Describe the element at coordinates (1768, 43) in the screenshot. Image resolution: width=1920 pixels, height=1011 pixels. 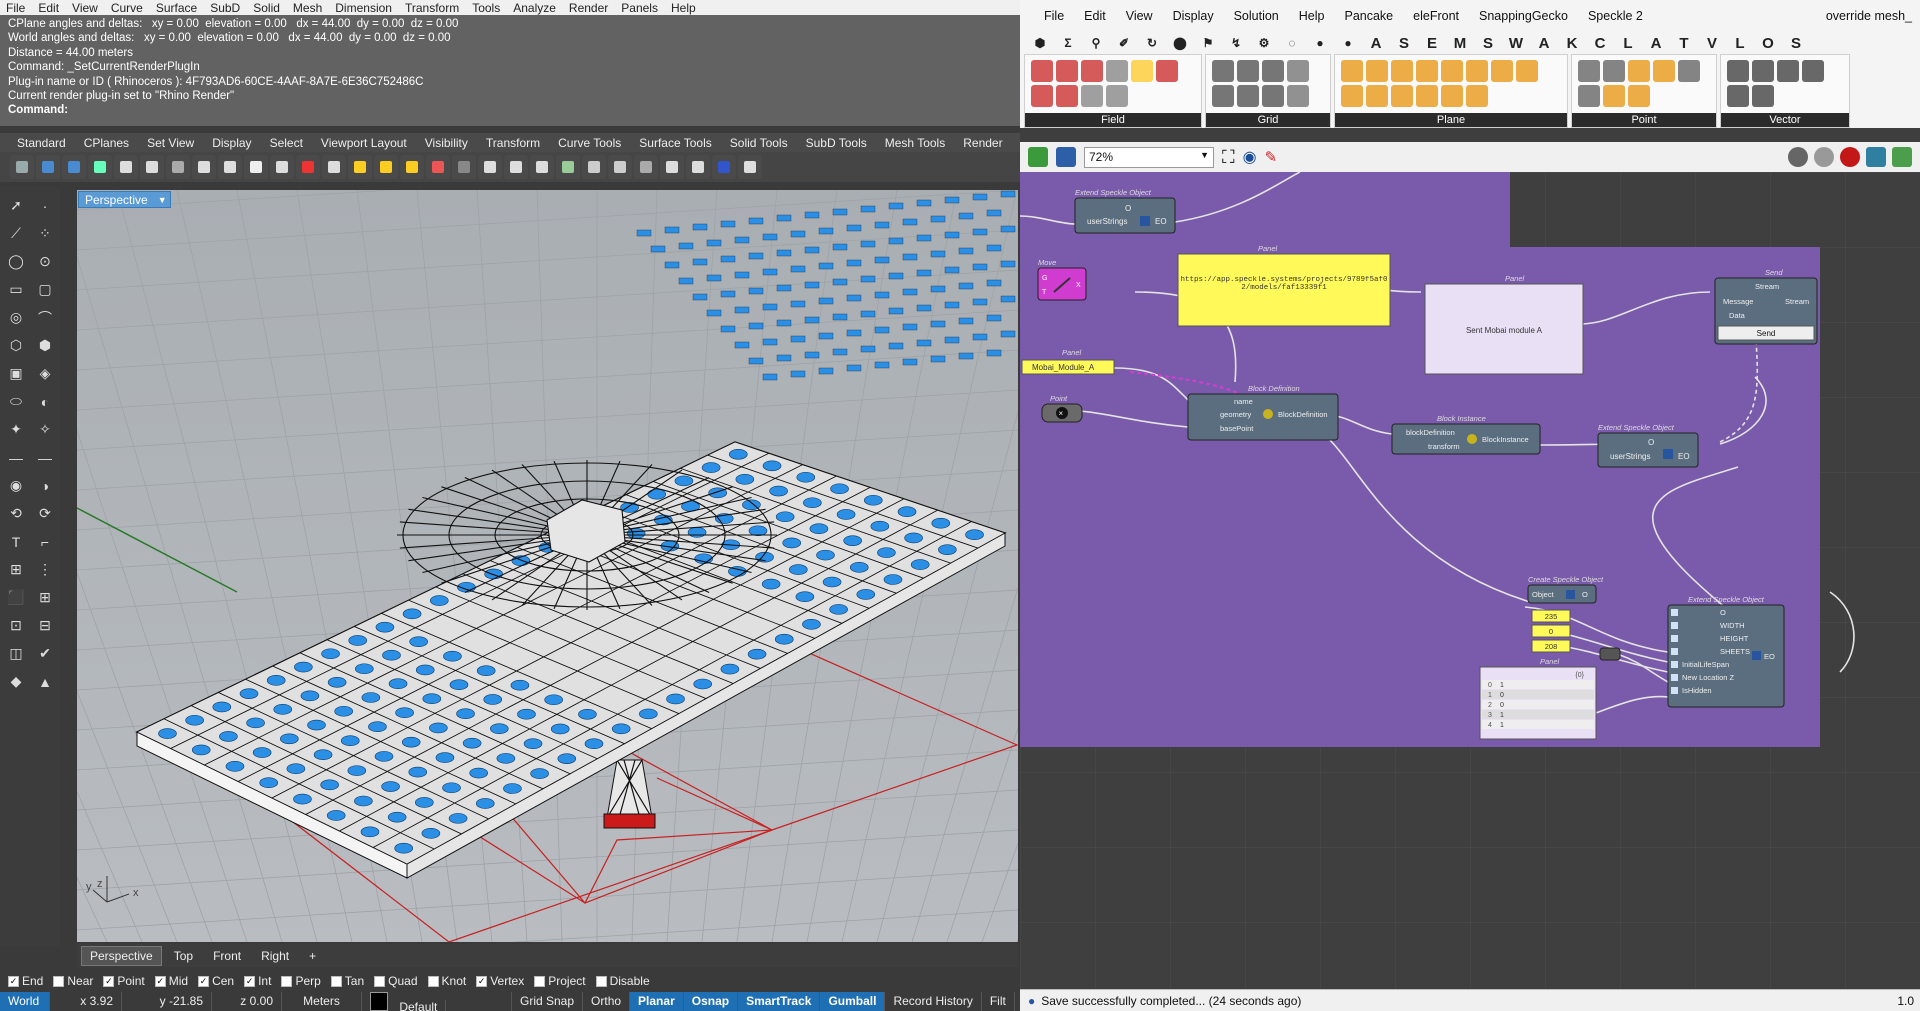
I see `component-tab: O` at that location.